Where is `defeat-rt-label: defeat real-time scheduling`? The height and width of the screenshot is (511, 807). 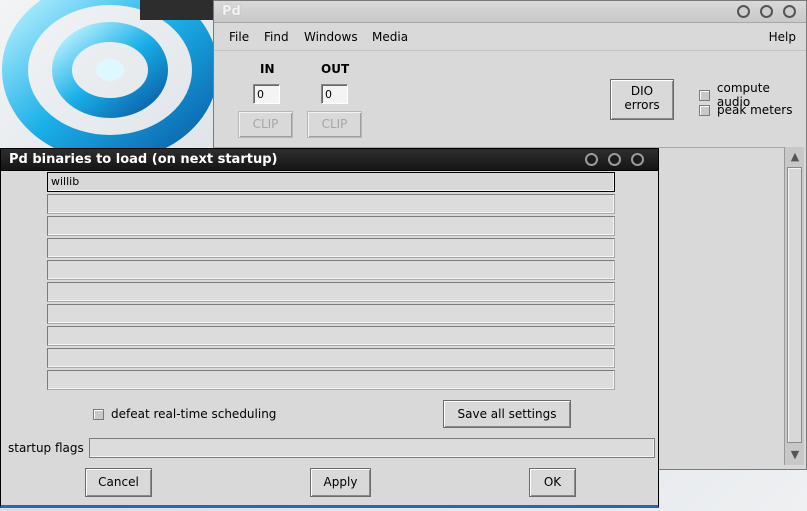 defeat-rt-label: defeat real-time scheduling is located at coordinates (194, 414).